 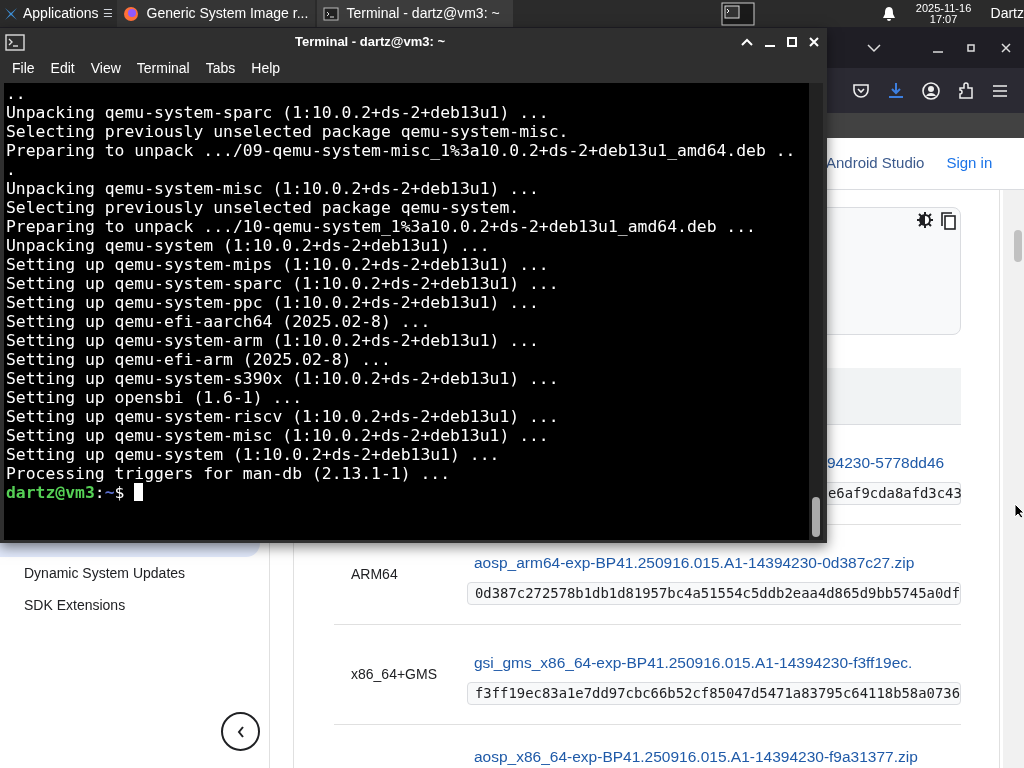 I want to click on applications-menu: Applications ☰, so click(x=58, y=13).